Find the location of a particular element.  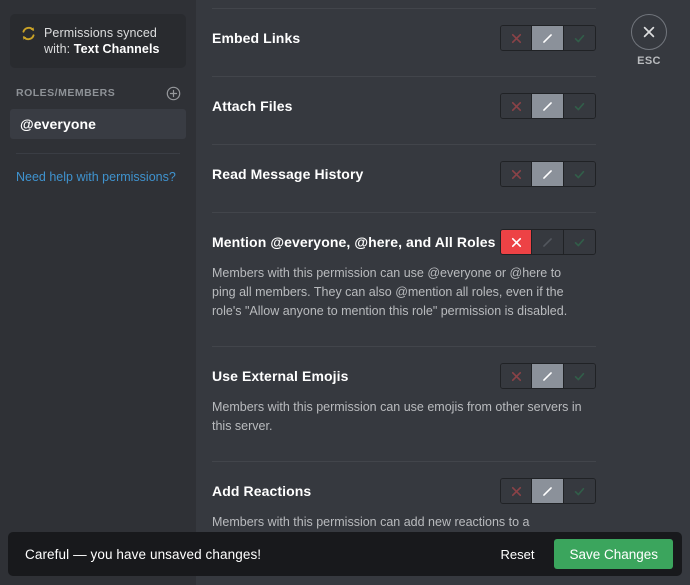

permission-header: Embed Links is located at coordinates (404, 38).